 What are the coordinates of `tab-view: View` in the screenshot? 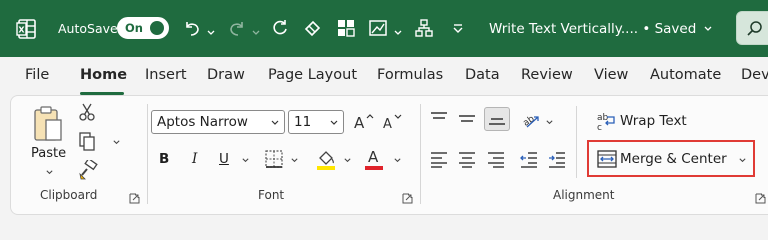 It's located at (611, 75).